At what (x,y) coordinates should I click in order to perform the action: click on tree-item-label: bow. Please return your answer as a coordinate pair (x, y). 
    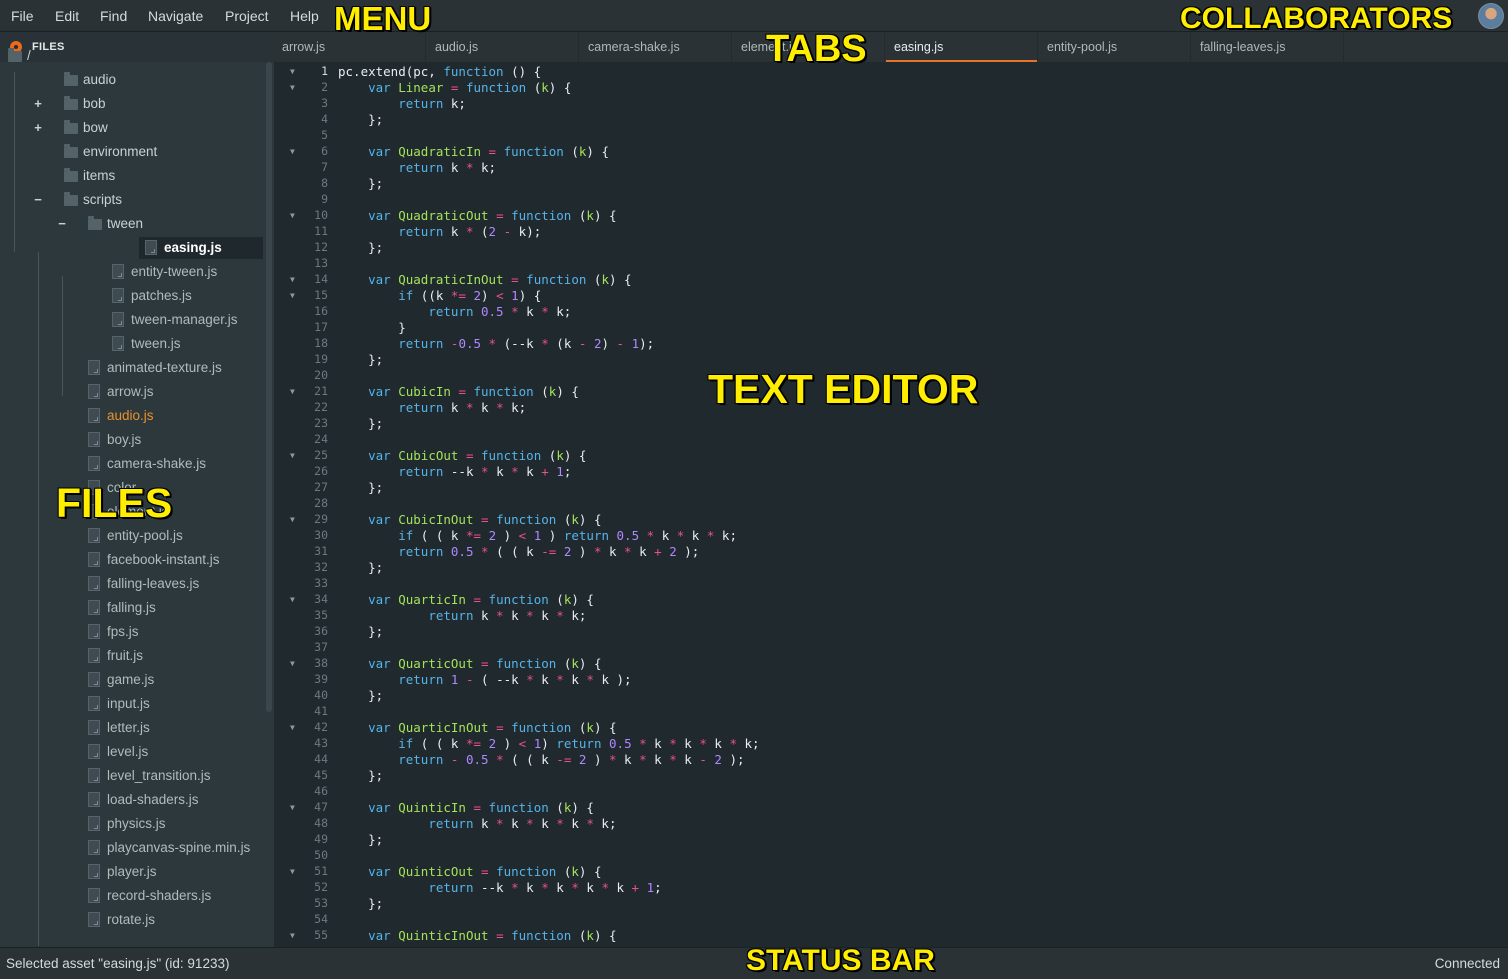
    Looking at the image, I should click on (95, 127).